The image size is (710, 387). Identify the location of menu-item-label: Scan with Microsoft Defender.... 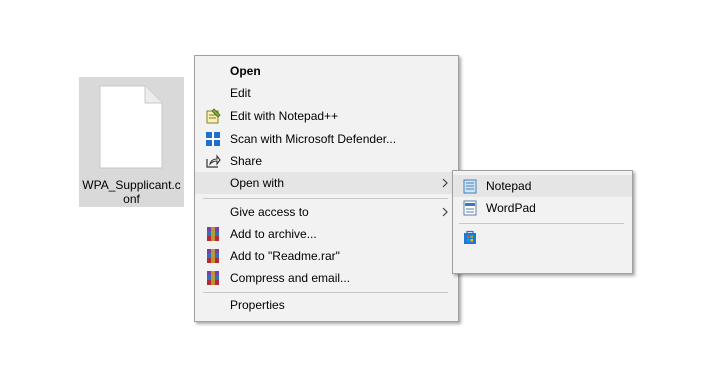
(313, 139).